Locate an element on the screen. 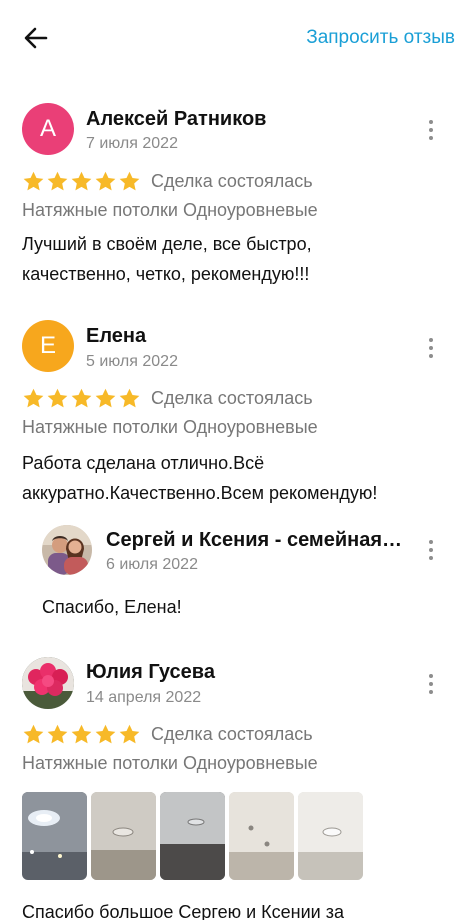 The width and height of the screenshot is (475, 920). review-text-line: Лучший в своём деле, все быстро, is located at coordinates (167, 244).